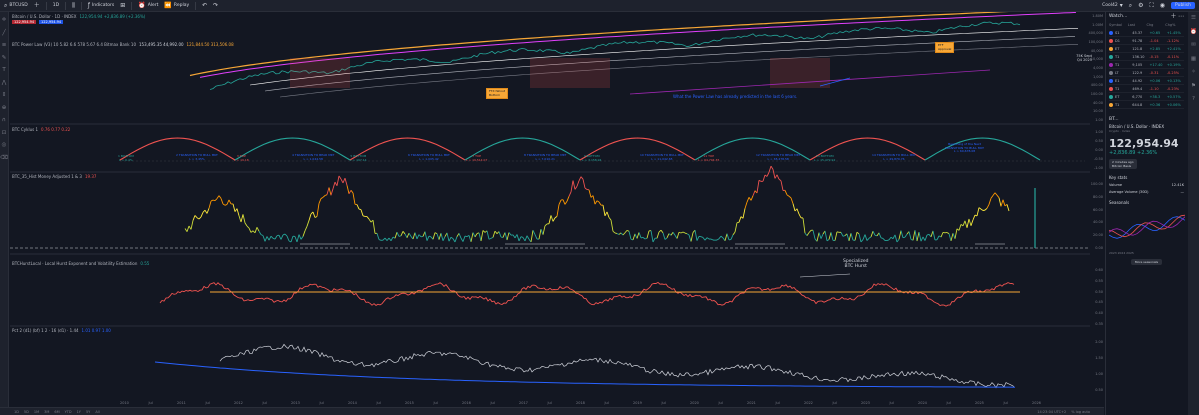 The height and width of the screenshot is (415, 1199). Describe the element at coordinates (1112, 5) in the screenshot. I see `layout-button: Cool42 ▾` at that location.